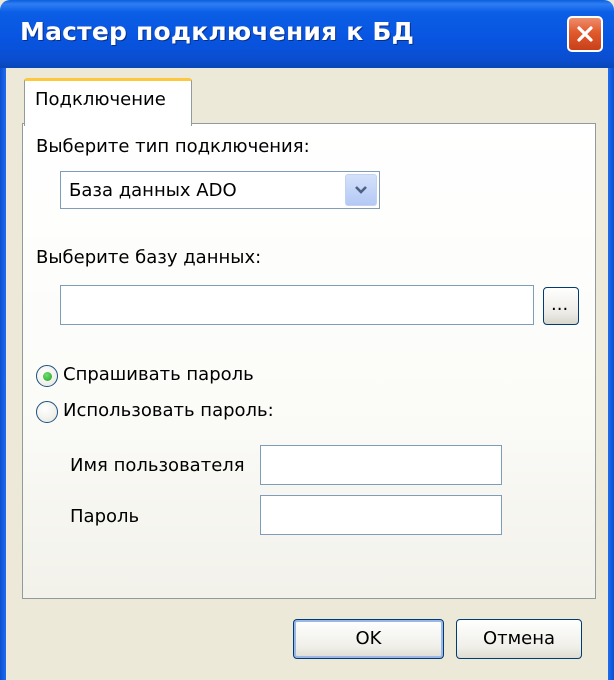  I want to click on close-icon, so click(585, 34).